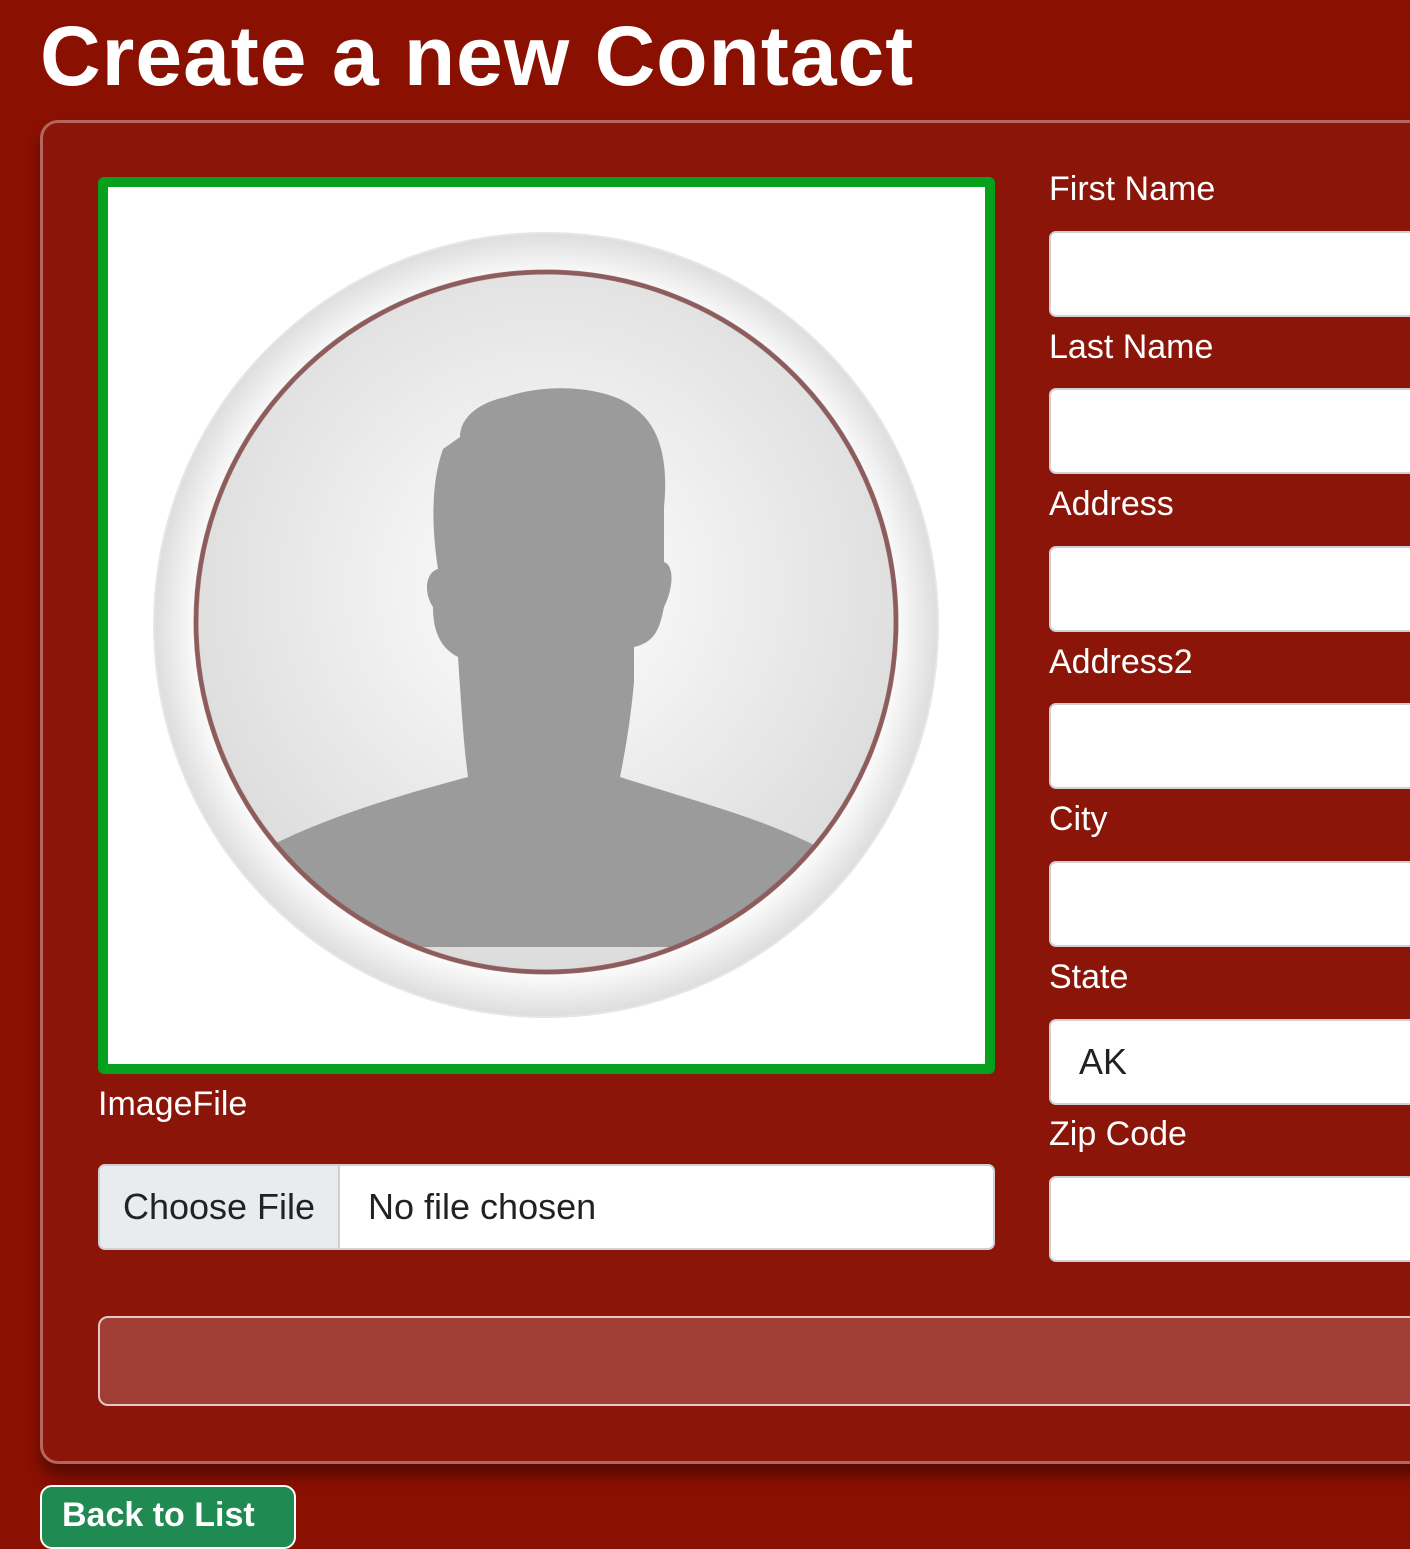 The image size is (1410, 1549). I want to click on state-label: State, so click(1089, 977).